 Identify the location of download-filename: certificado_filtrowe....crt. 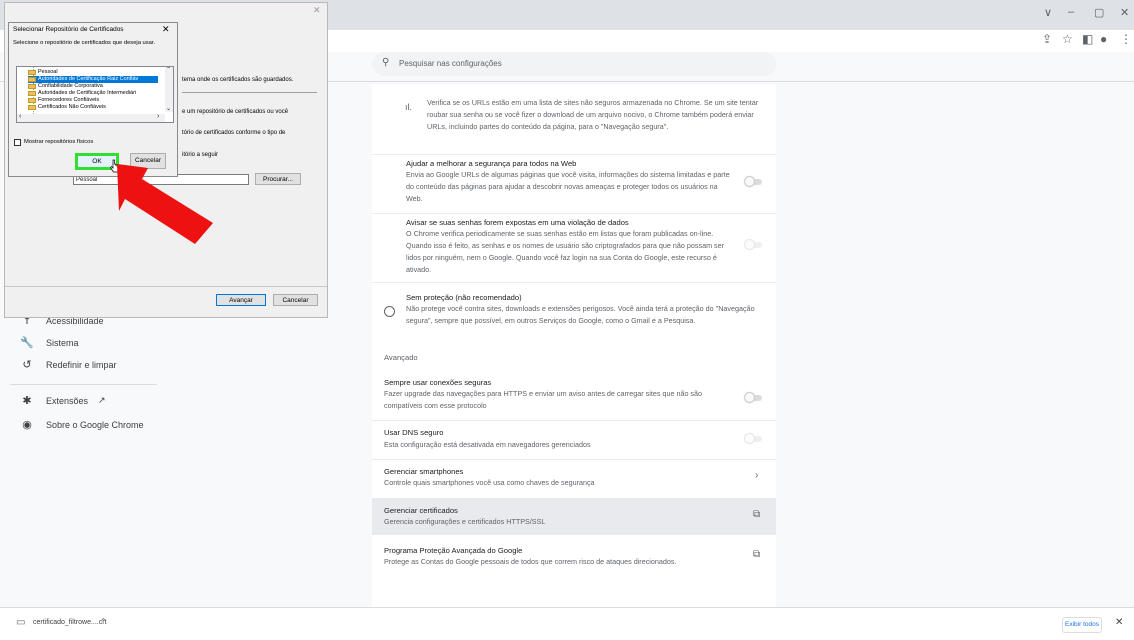
(70, 622).